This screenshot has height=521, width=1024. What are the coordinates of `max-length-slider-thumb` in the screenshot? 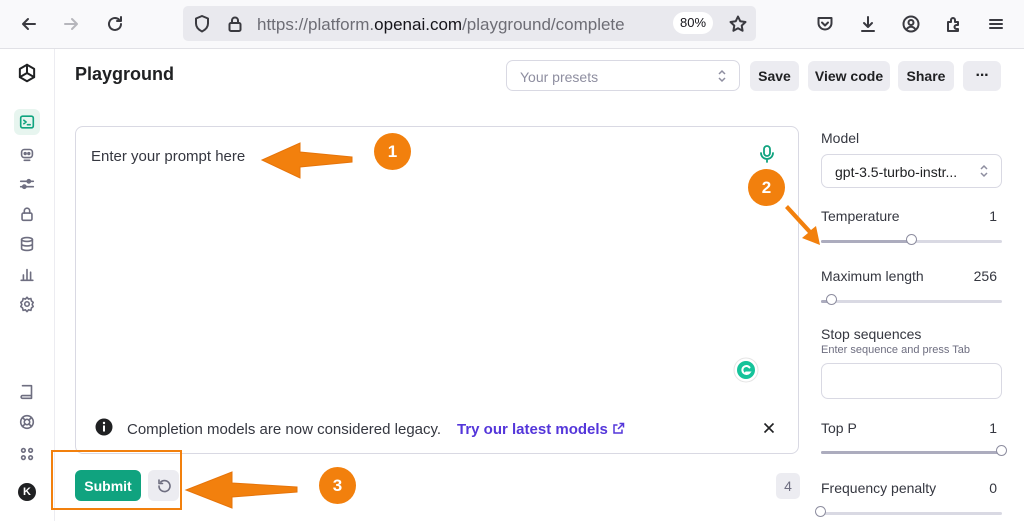 It's located at (831, 299).